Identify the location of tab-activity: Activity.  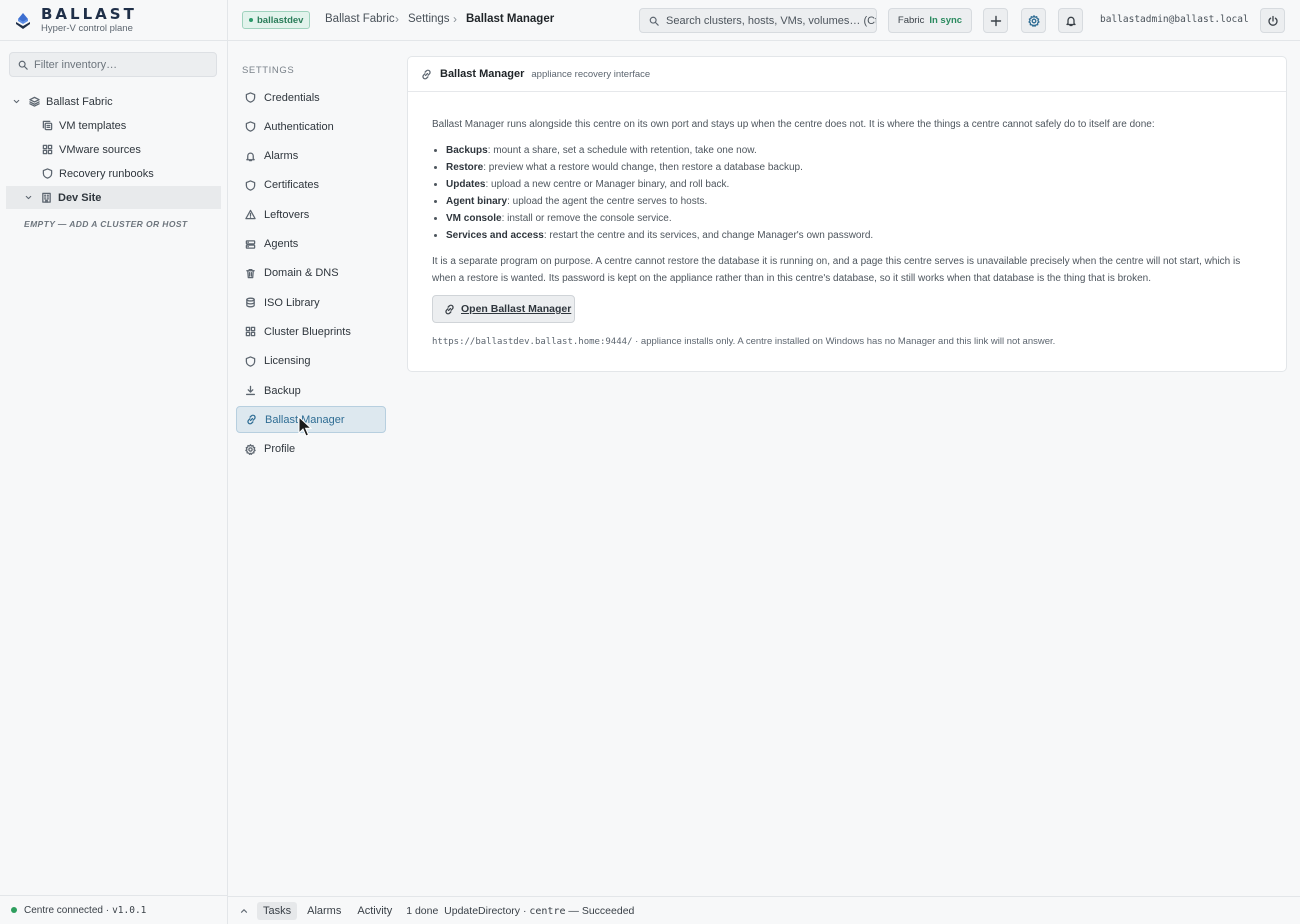
(374, 911).